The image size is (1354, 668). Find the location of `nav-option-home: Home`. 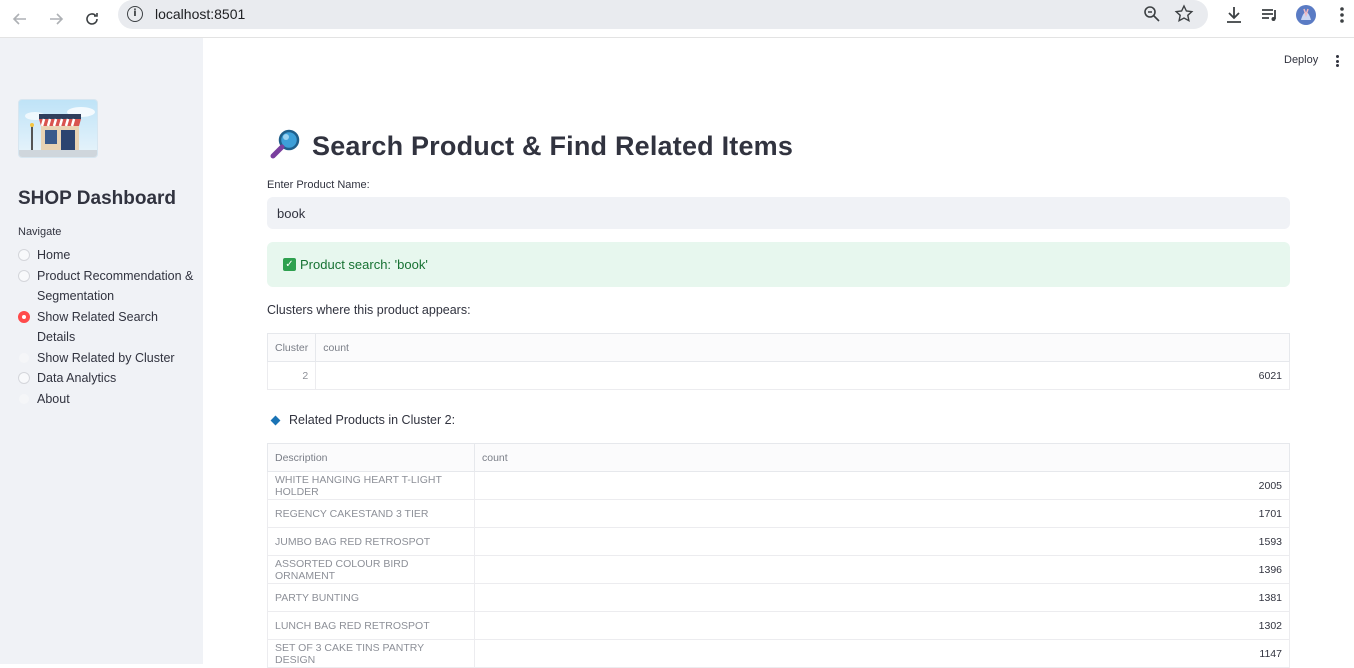

nav-option-home: Home is located at coordinates (108, 255).